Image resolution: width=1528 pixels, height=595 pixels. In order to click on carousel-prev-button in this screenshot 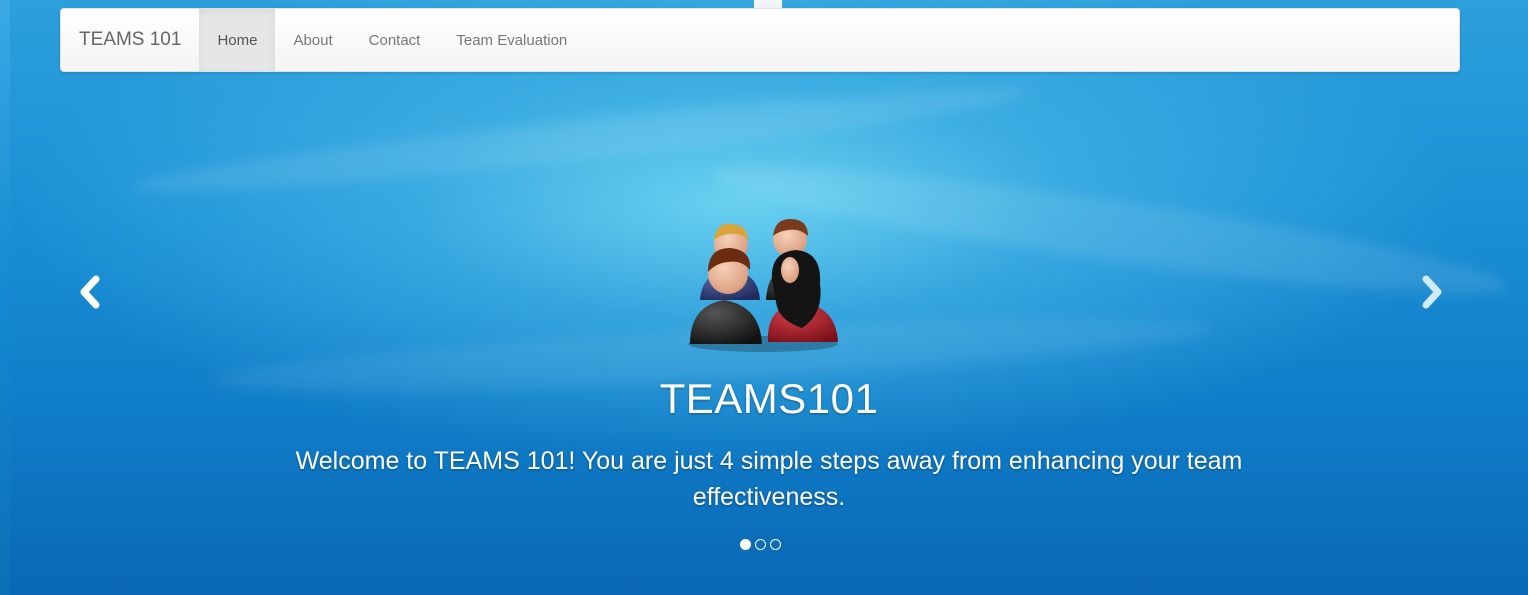, I will do `click(90, 292)`.